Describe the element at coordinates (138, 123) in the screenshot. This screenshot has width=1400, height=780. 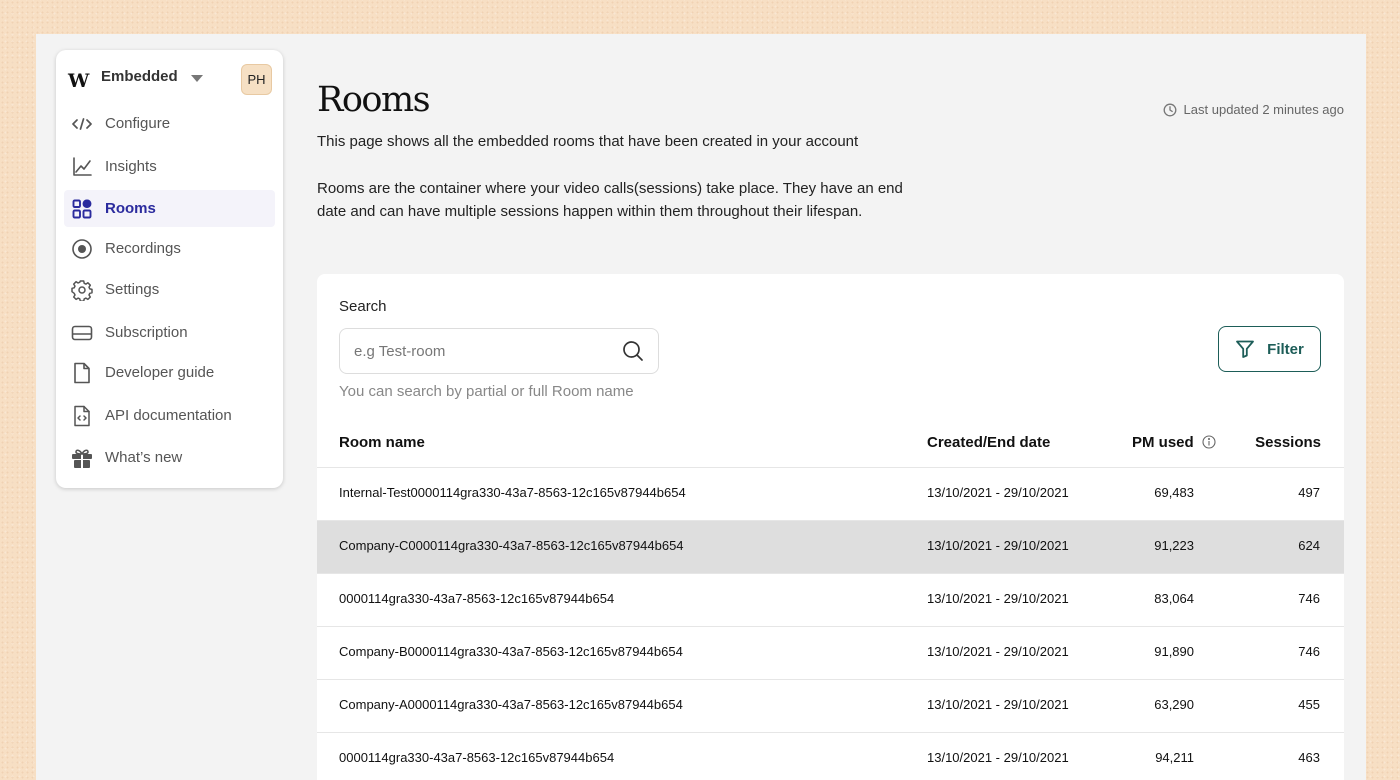
I see `sidebar-item-label: Configure` at that location.